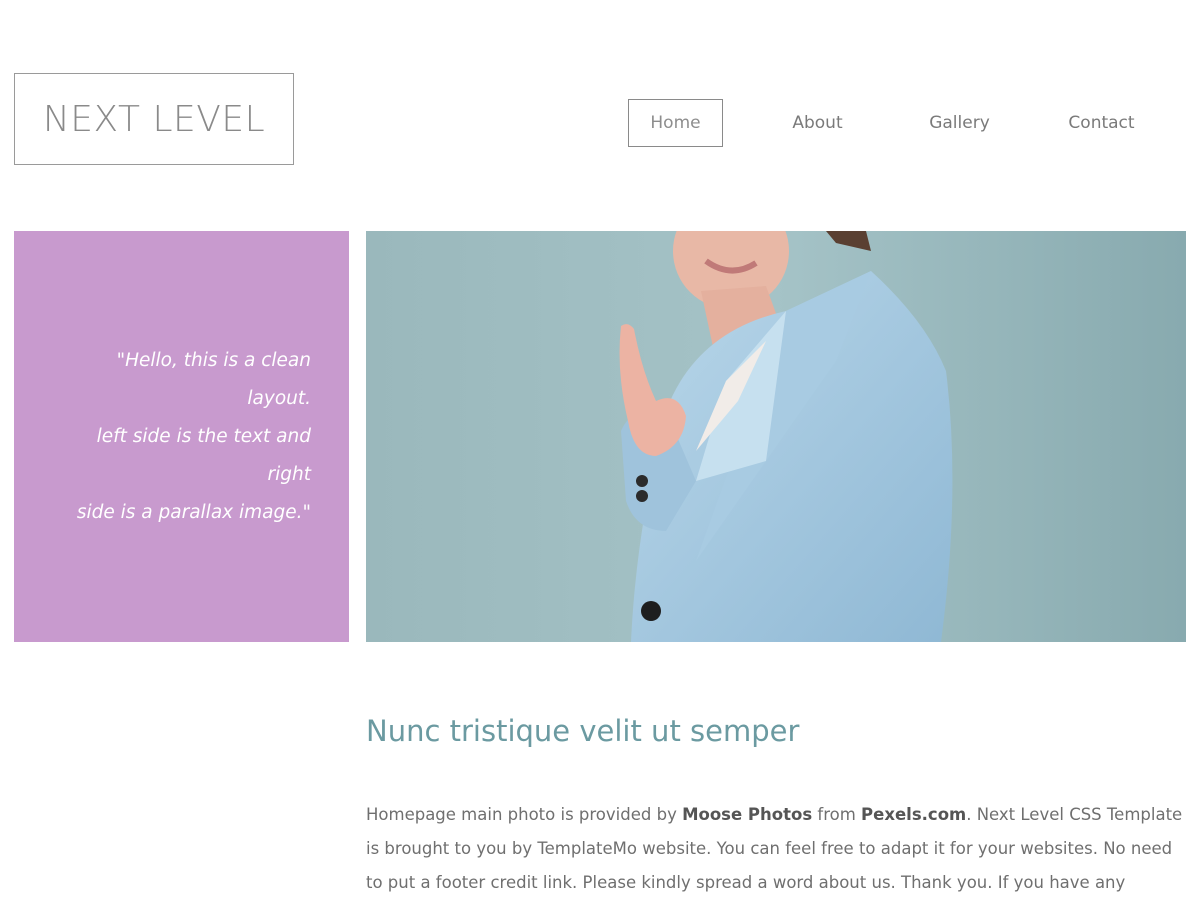 This screenshot has width=1200, height=900. Describe the element at coordinates (1101, 123) in the screenshot. I see `nav-item-contact: Contact` at that location.